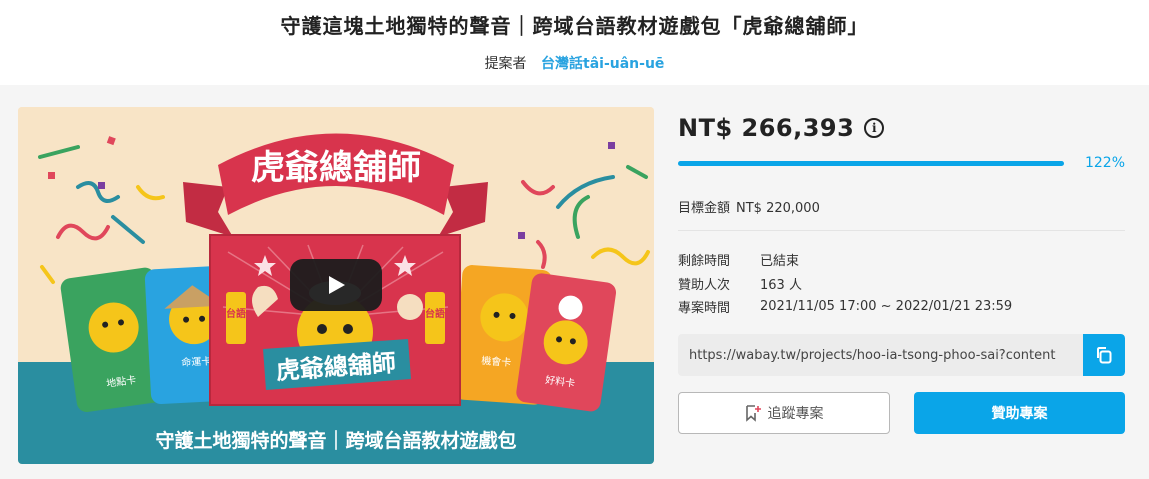 The image size is (1149, 479). Describe the element at coordinates (602, 64) in the screenshot. I see `proposer-link: 台灣話tâi-uân-uē` at that location.